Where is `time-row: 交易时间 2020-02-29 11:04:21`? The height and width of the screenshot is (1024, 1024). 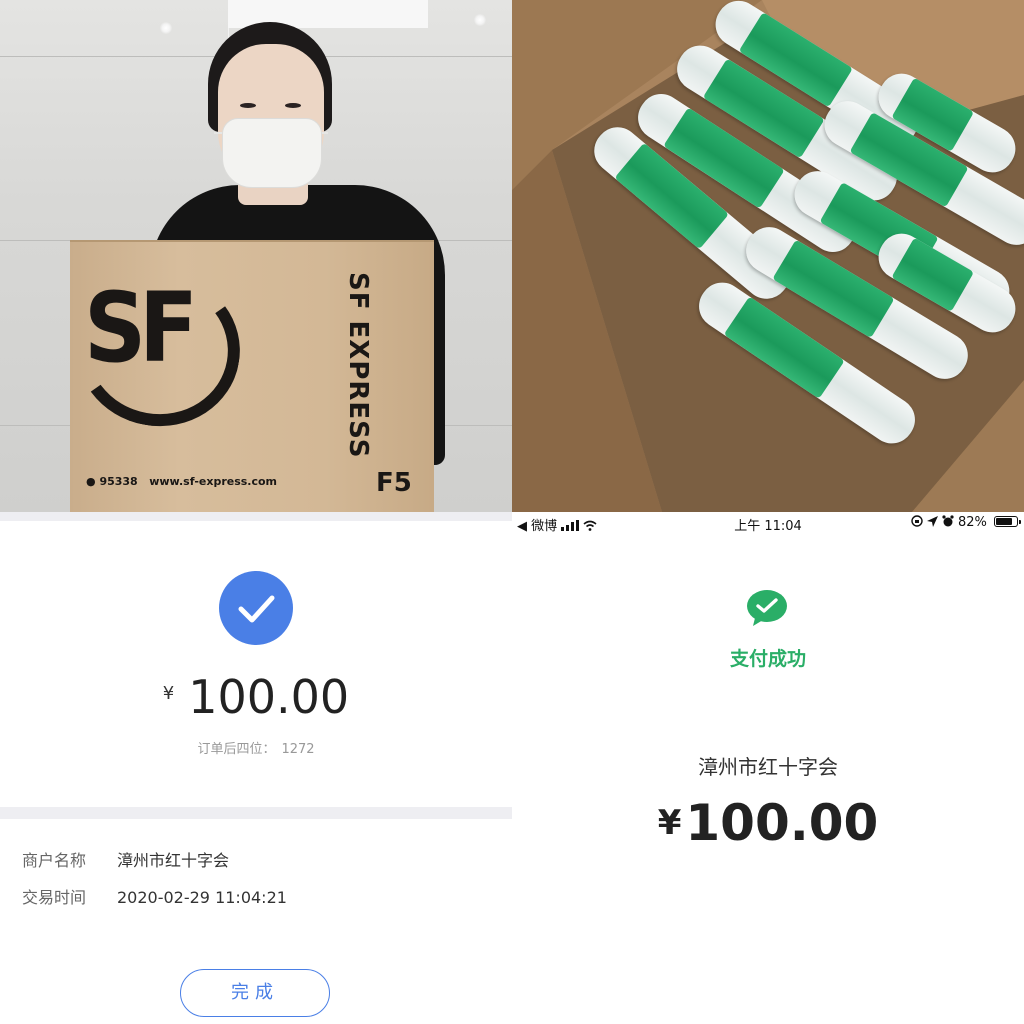
time-row: 交易时间 2020-02-29 11:04:21 is located at coordinates (154, 896).